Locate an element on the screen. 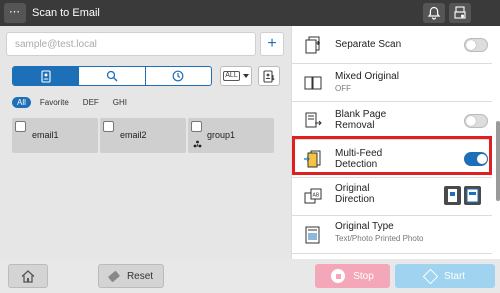  start-icon is located at coordinates (430, 276).